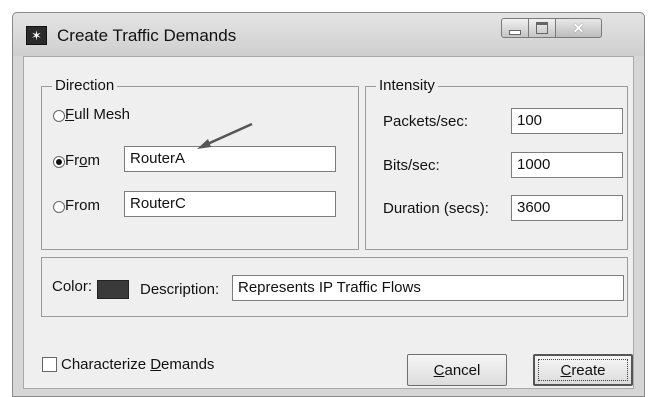 This screenshot has width=653, height=397. I want to click on characterize-demands-label: Characterize Demands, so click(137, 364).